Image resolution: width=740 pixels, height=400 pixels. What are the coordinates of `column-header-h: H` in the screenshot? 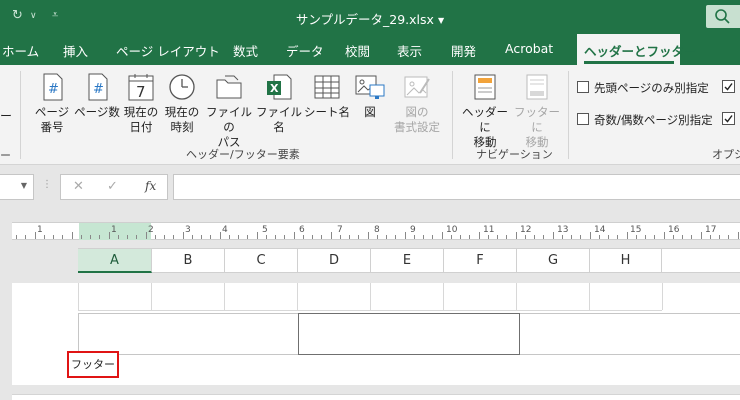 It's located at (626, 261).